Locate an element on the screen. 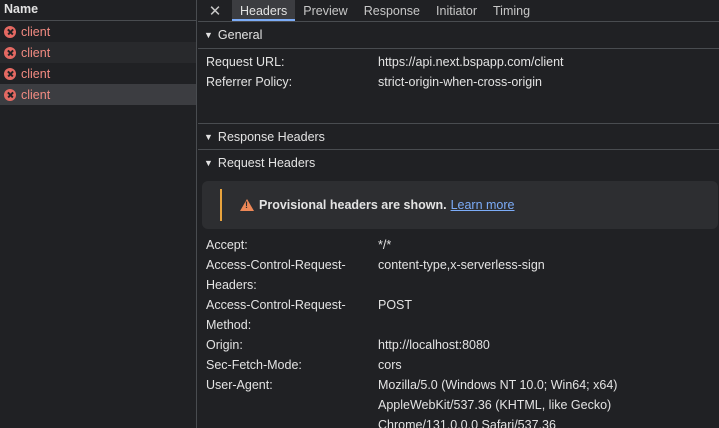 The width and height of the screenshot is (719, 428). general-section-header: ▼ General is located at coordinates (458, 35).